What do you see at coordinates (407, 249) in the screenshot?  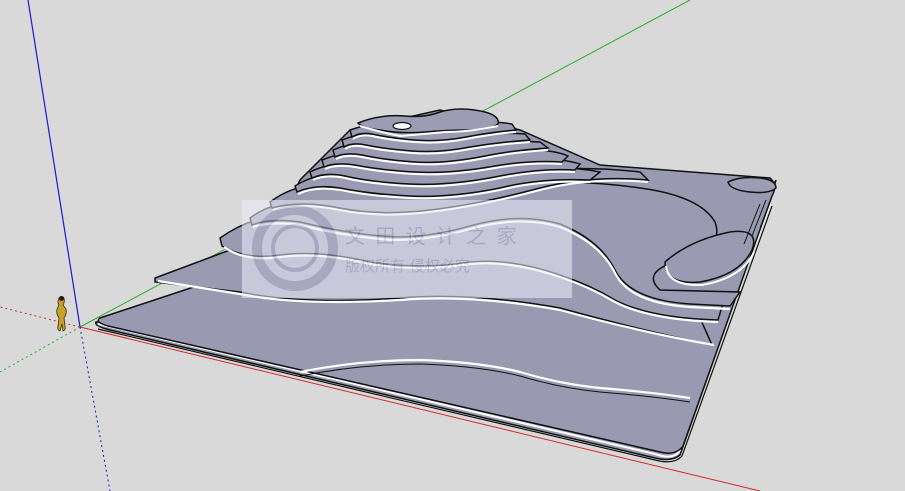 I see `watermark: 文 田 设 计 之 家 版权所有 侵权必究` at bounding box center [407, 249].